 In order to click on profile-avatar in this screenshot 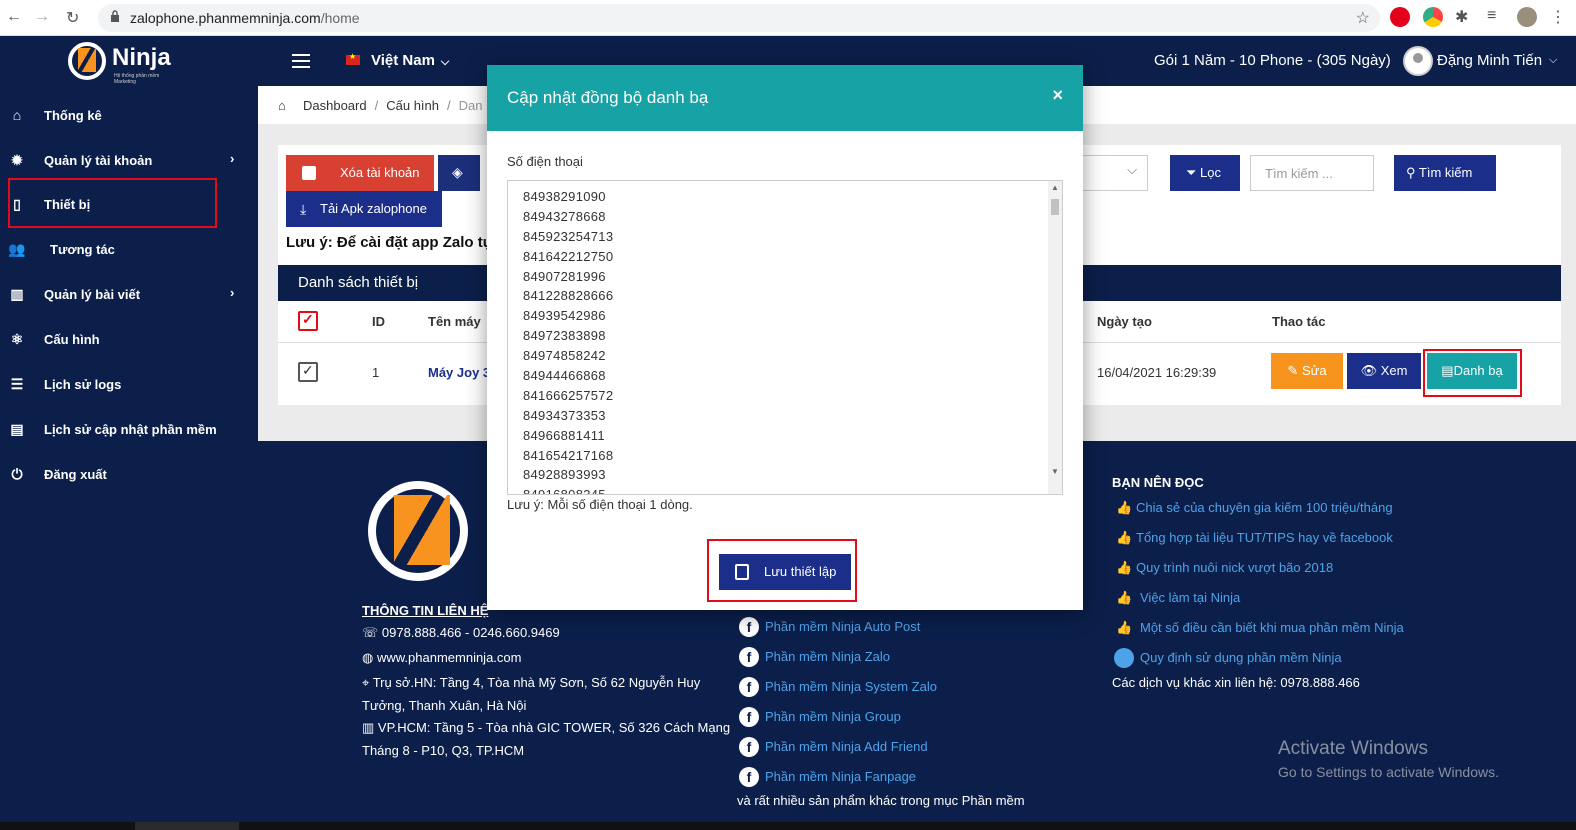, I will do `click(1527, 17)`.